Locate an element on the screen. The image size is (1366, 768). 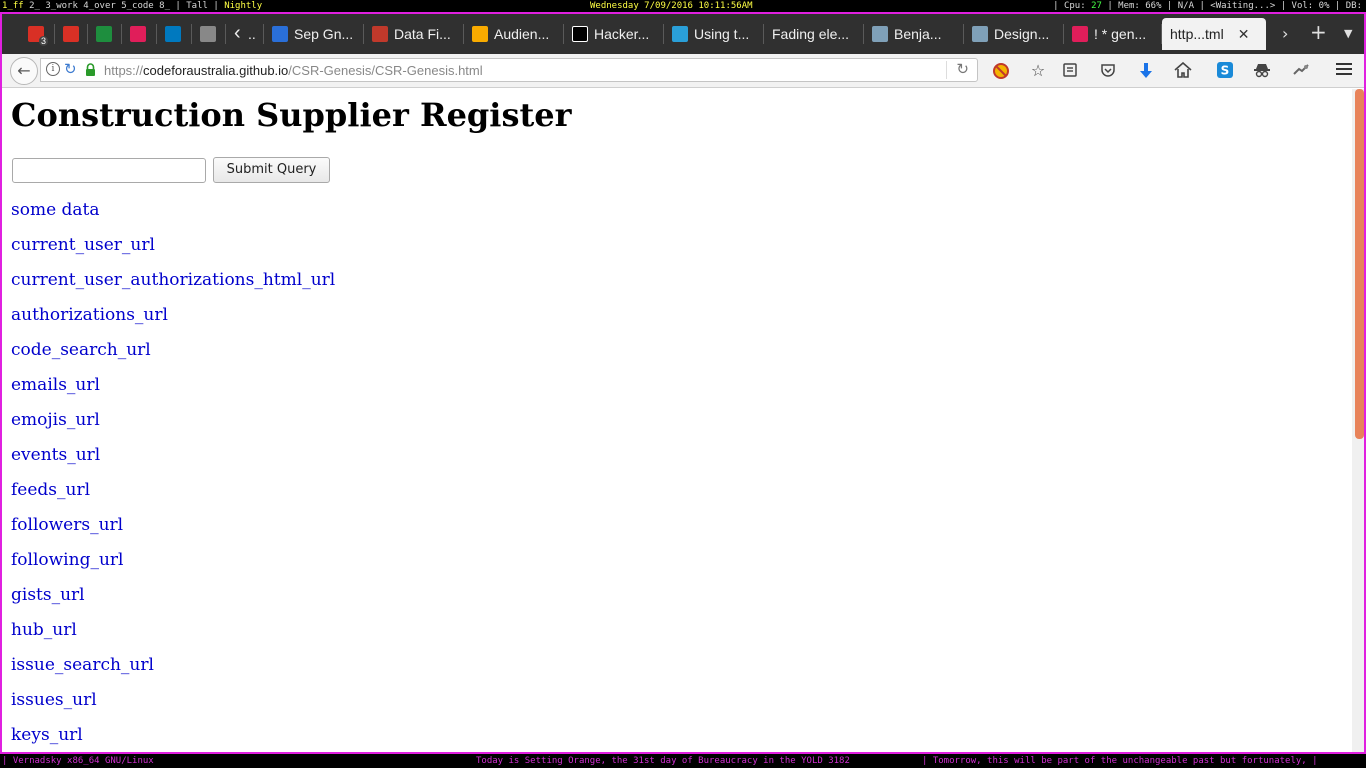
url-scheme: https:// is located at coordinates (124, 70).